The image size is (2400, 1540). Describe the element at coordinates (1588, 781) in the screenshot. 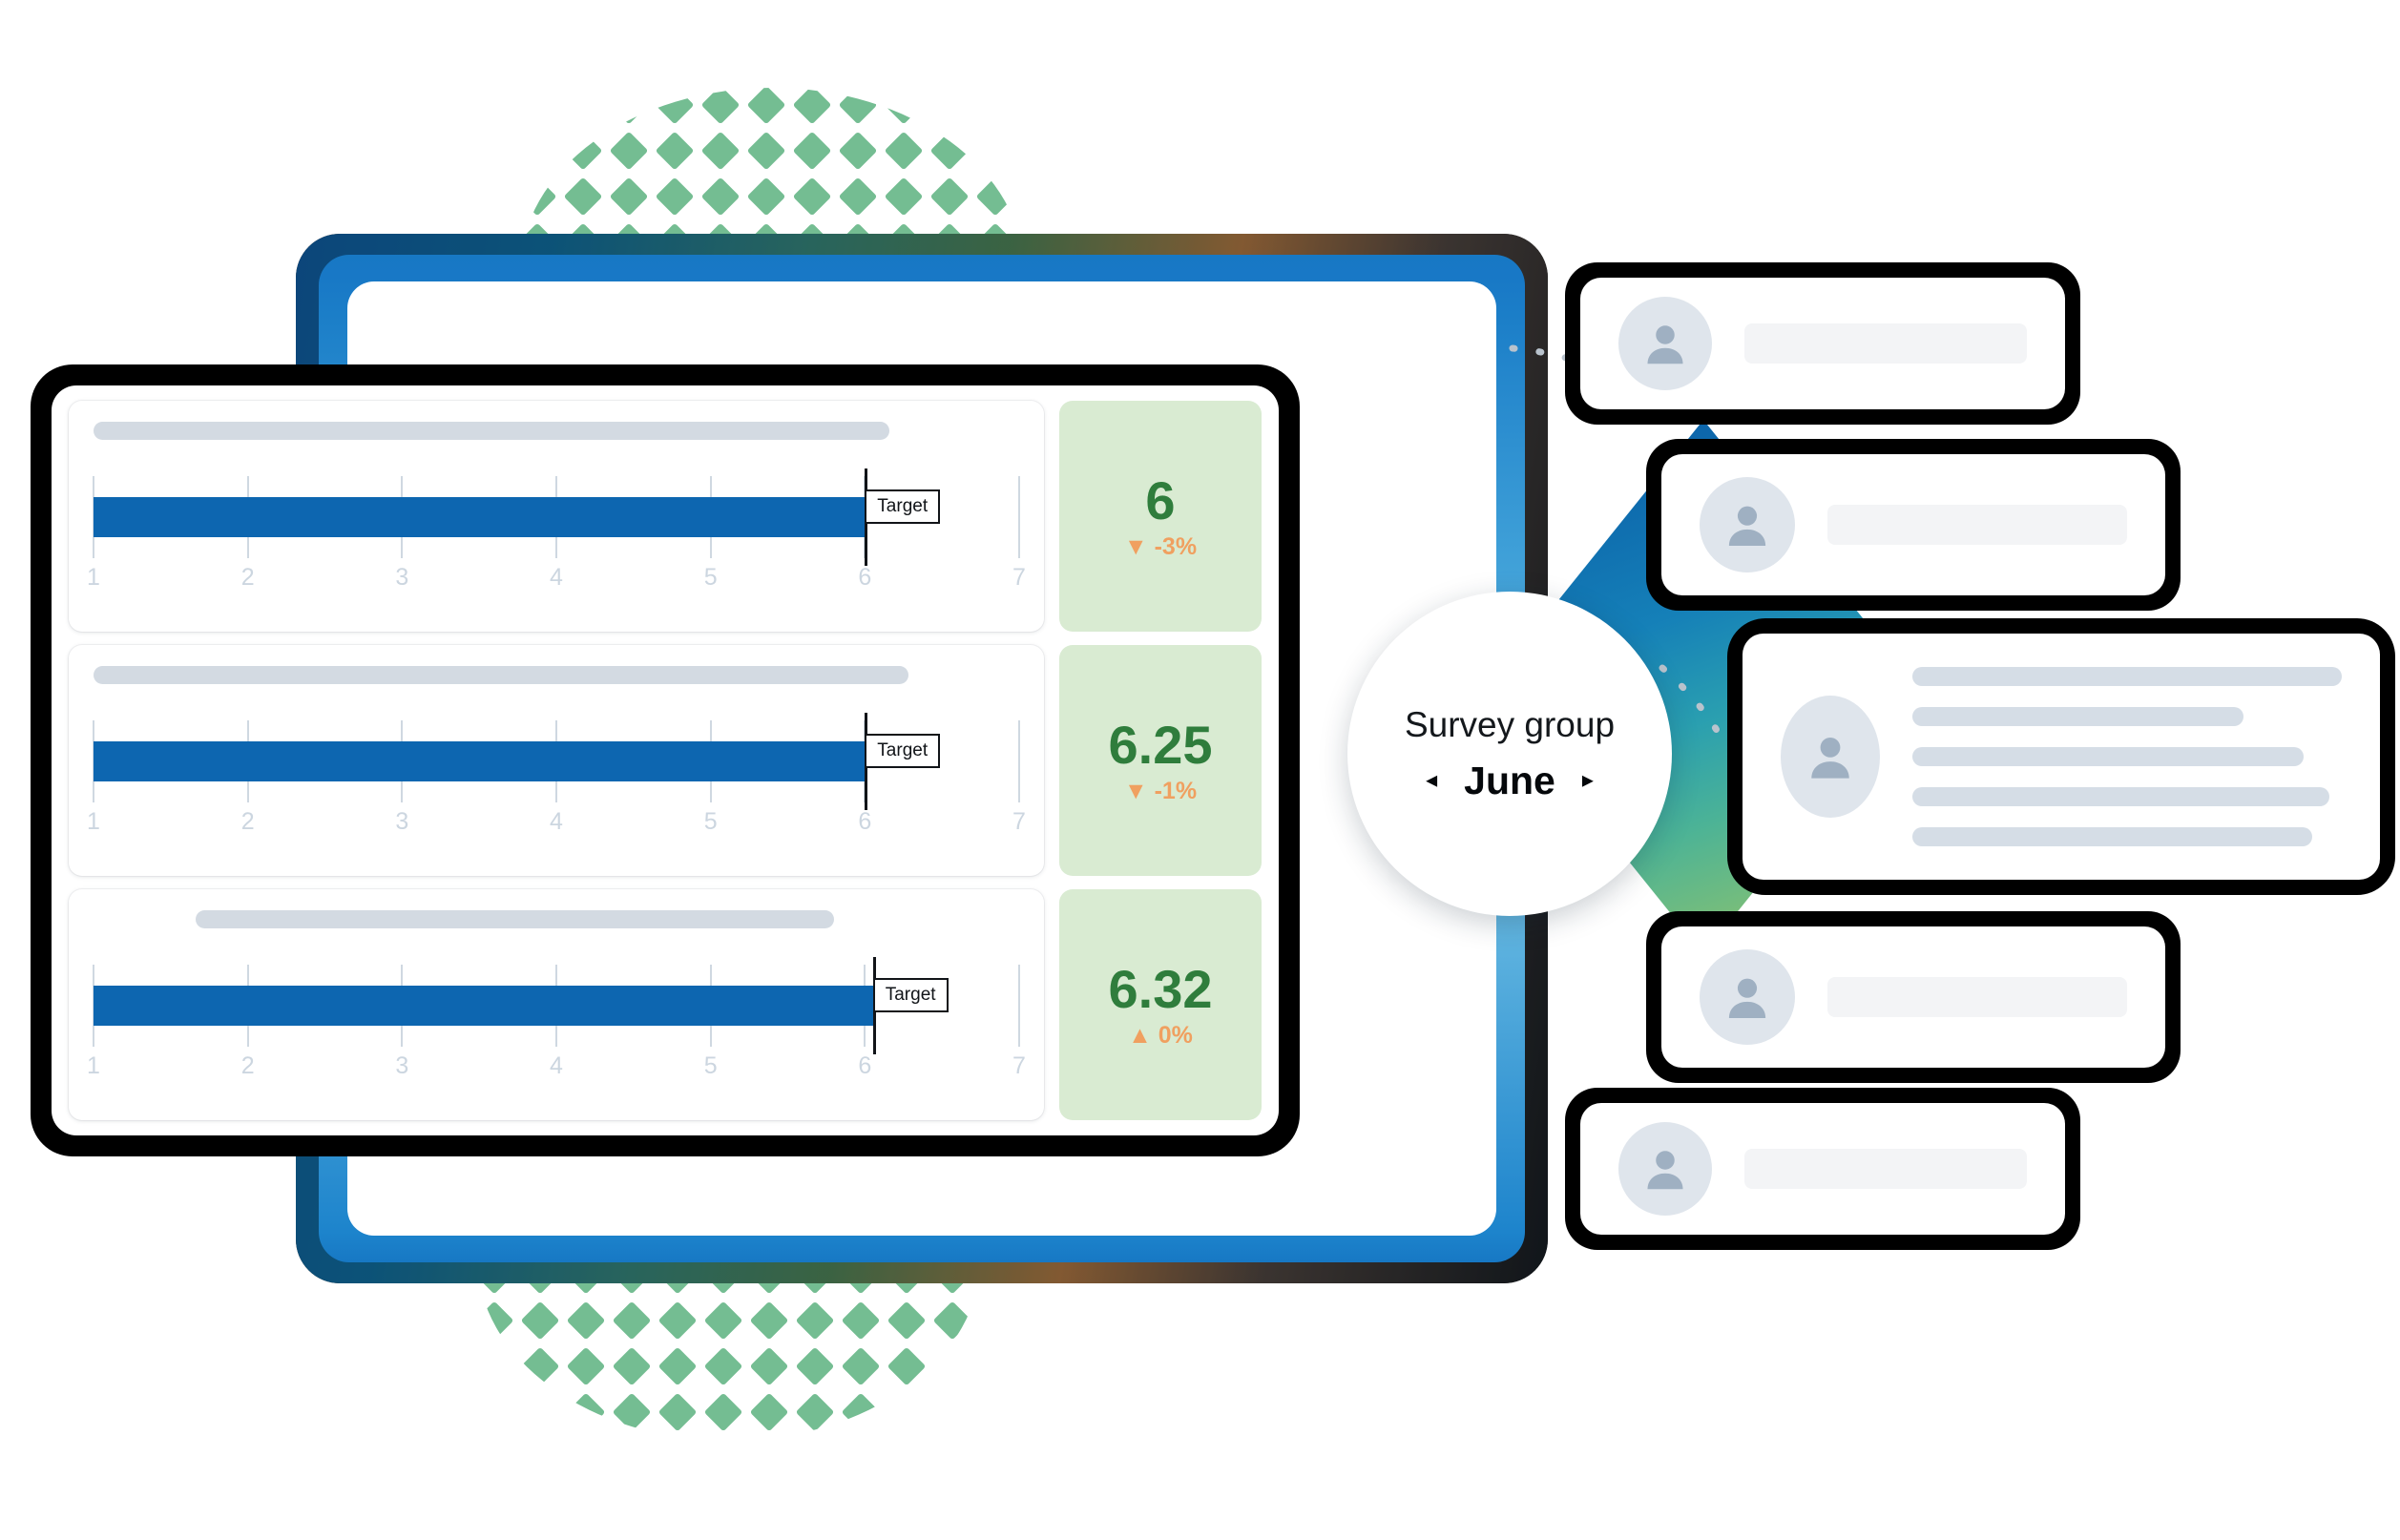

I see `next-period-arrow-icon: ▸` at that location.